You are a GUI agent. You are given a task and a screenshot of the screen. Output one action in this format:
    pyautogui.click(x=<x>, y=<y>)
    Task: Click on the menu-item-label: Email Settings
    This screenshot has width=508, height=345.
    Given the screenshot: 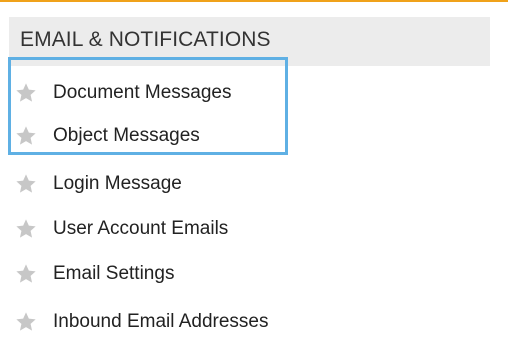 What is the action you would take?
    pyautogui.click(x=114, y=273)
    